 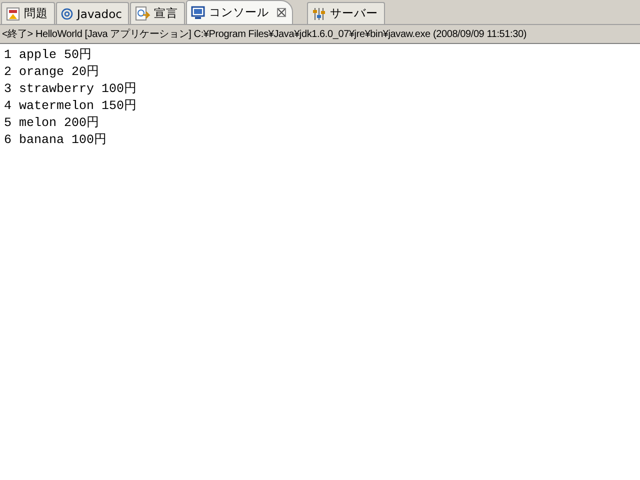 What do you see at coordinates (157, 13) in the screenshot?
I see `view-tab: 宣言` at bounding box center [157, 13].